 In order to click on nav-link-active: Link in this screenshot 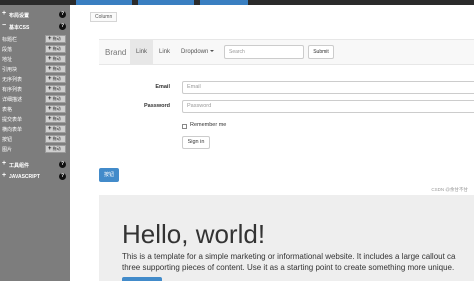, I will do `click(142, 52)`.